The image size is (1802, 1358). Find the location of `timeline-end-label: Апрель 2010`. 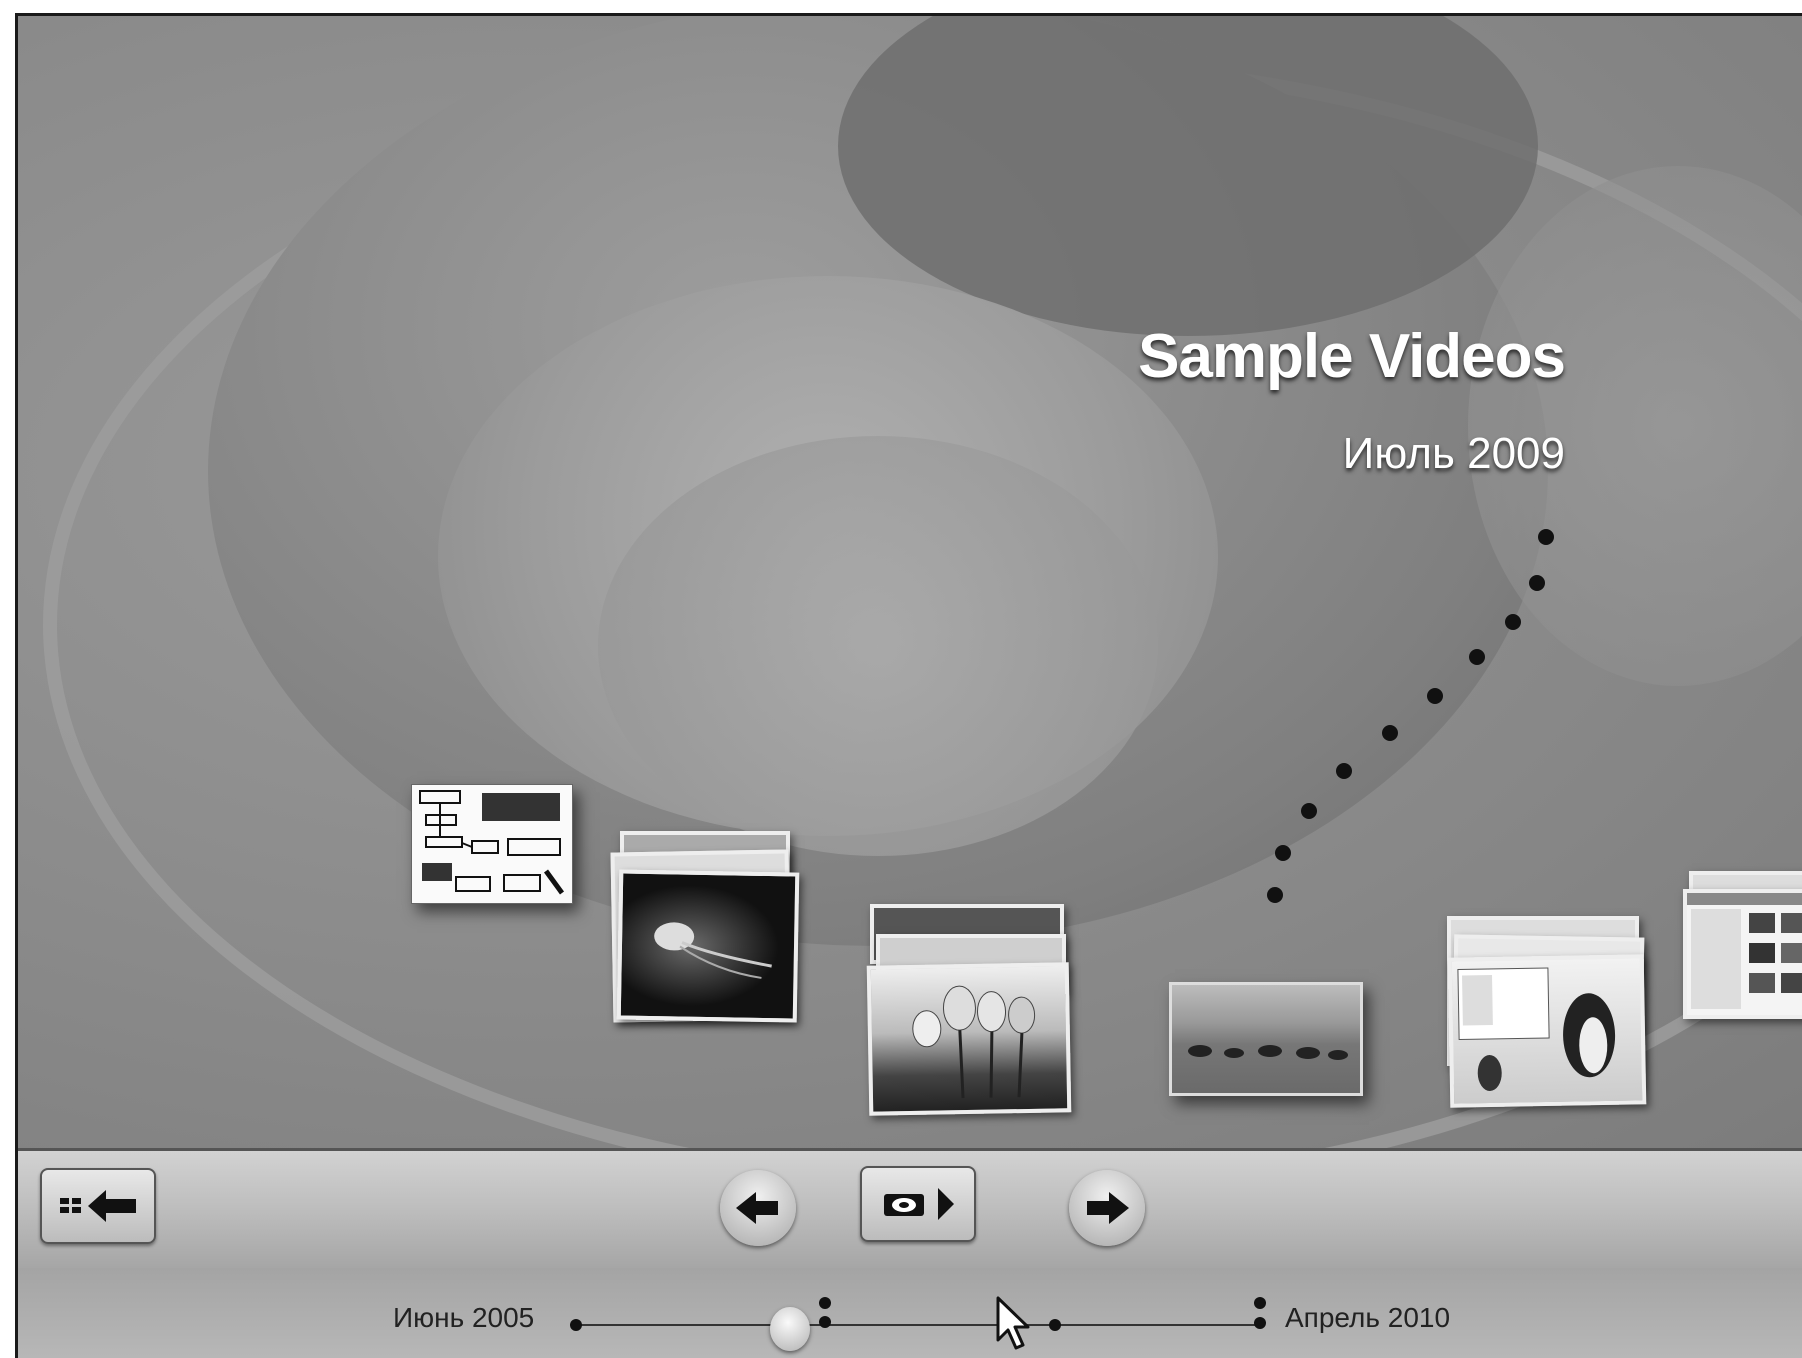

timeline-end-label: Апрель 2010 is located at coordinates (1368, 1317).